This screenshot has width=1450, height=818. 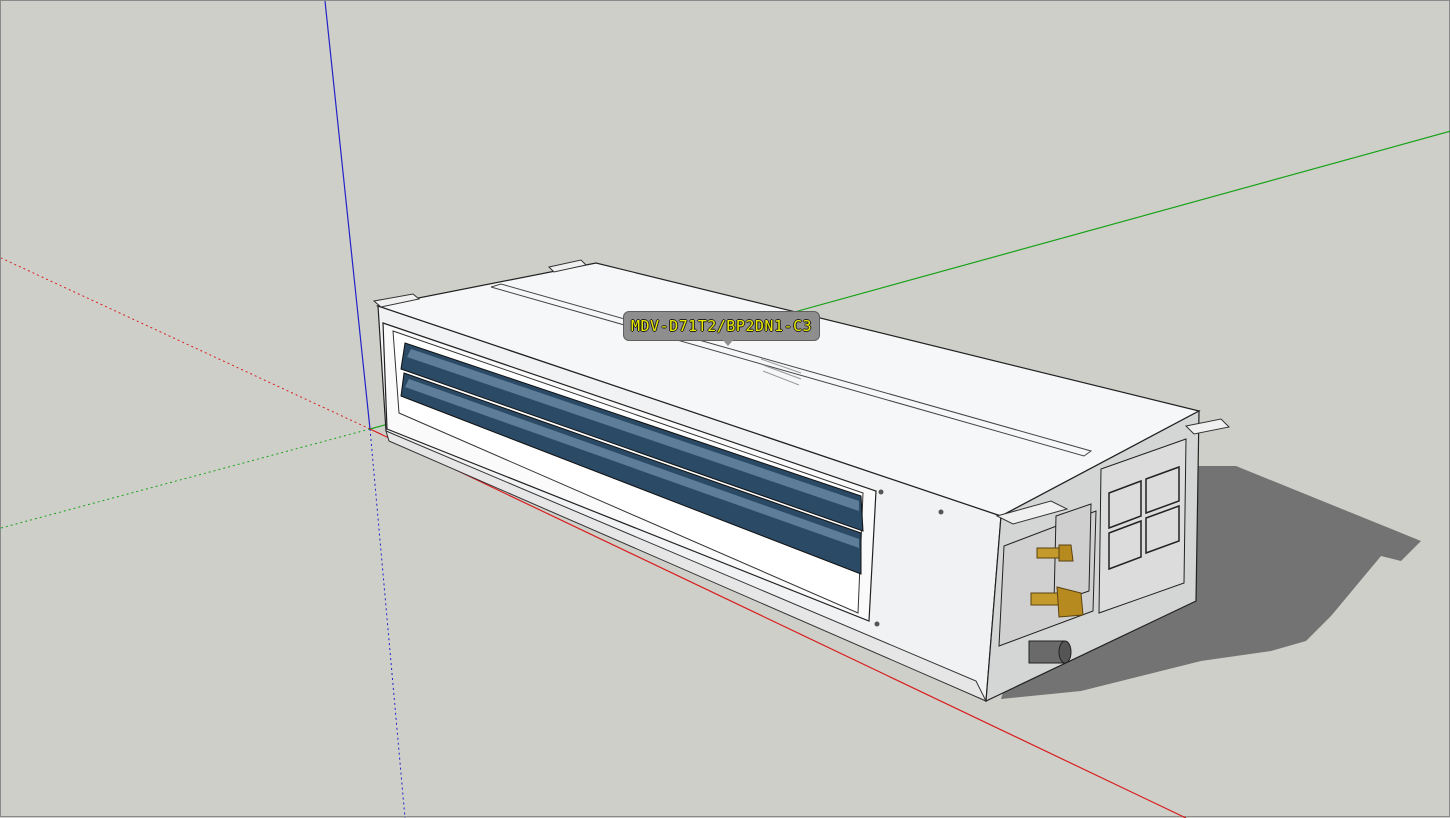 What do you see at coordinates (1142, 526) in the screenshot?
I see `control-box-cover` at bounding box center [1142, 526].